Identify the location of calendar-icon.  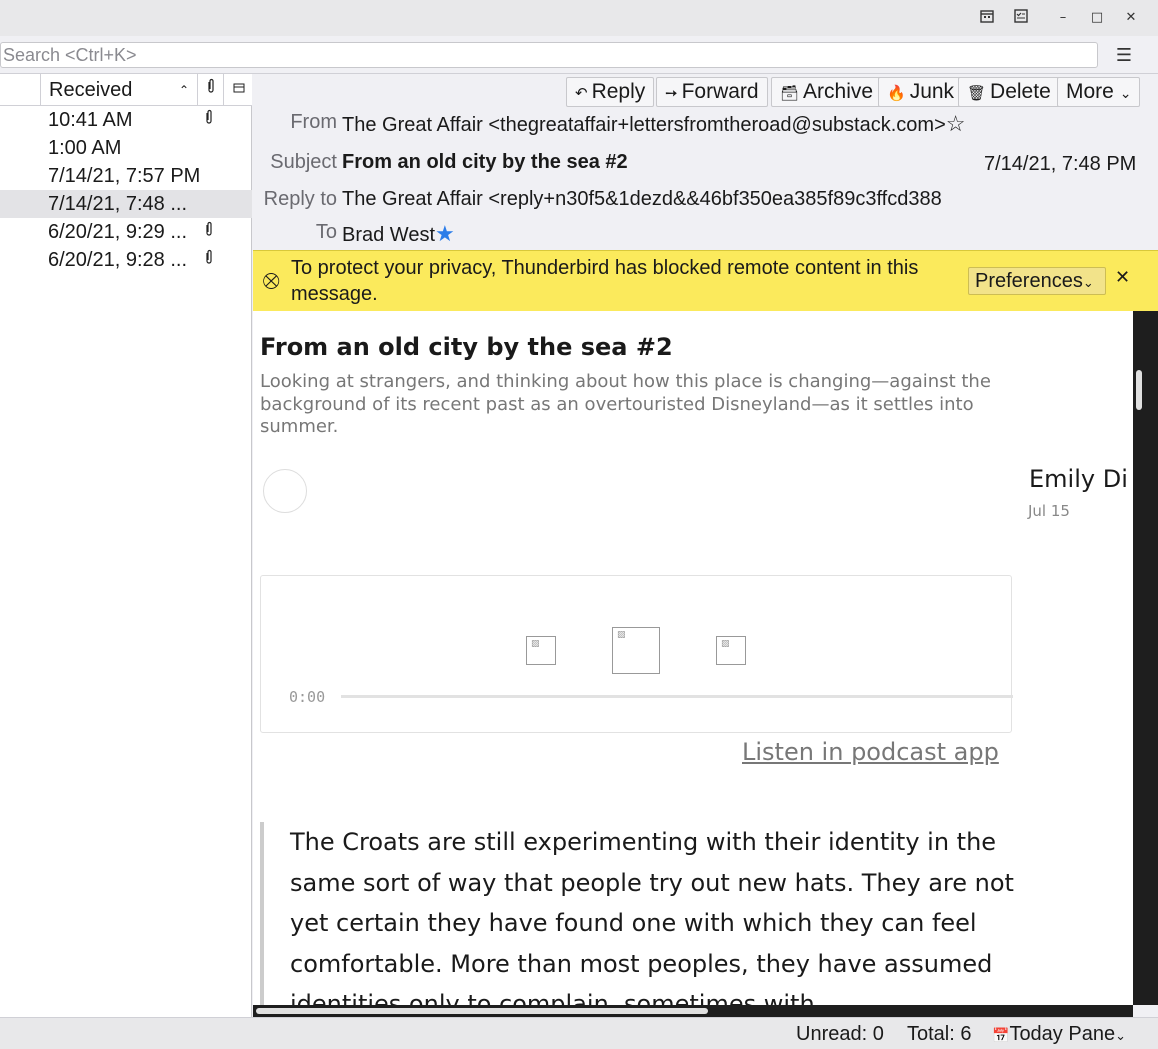
(987, 18).